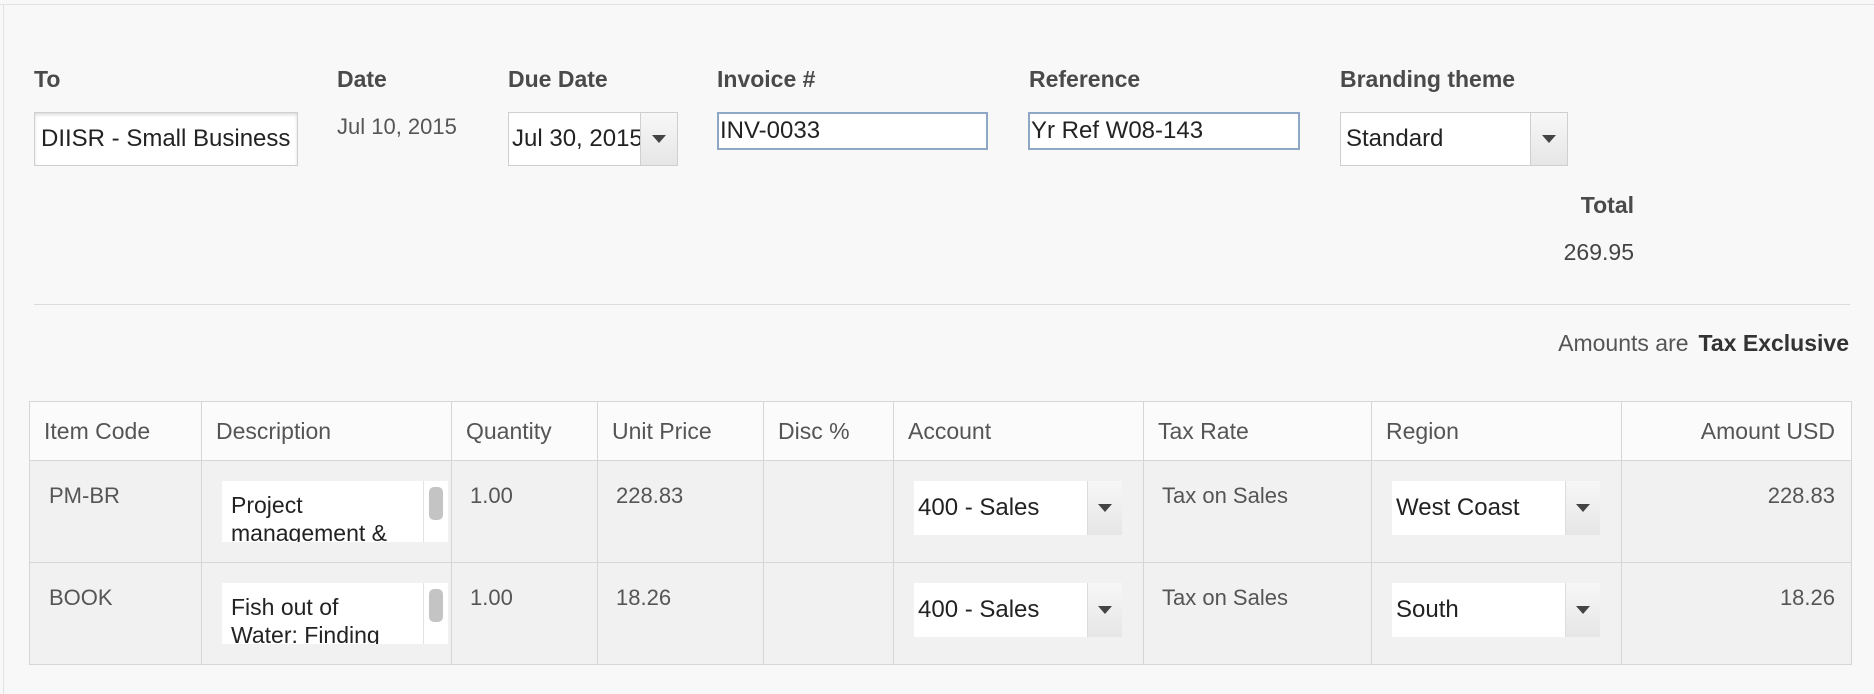  Describe the element at coordinates (1428, 79) in the screenshot. I see `branding-theme-label: Branding theme` at that location.